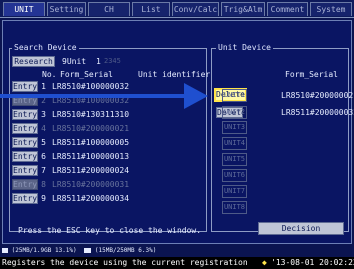 The height and width of the screenshot is (269, 354). What do you see at coordinates (264, 262) in the screenshot?
I see `warning-icon: ◆` at bounding box center [264, 262].